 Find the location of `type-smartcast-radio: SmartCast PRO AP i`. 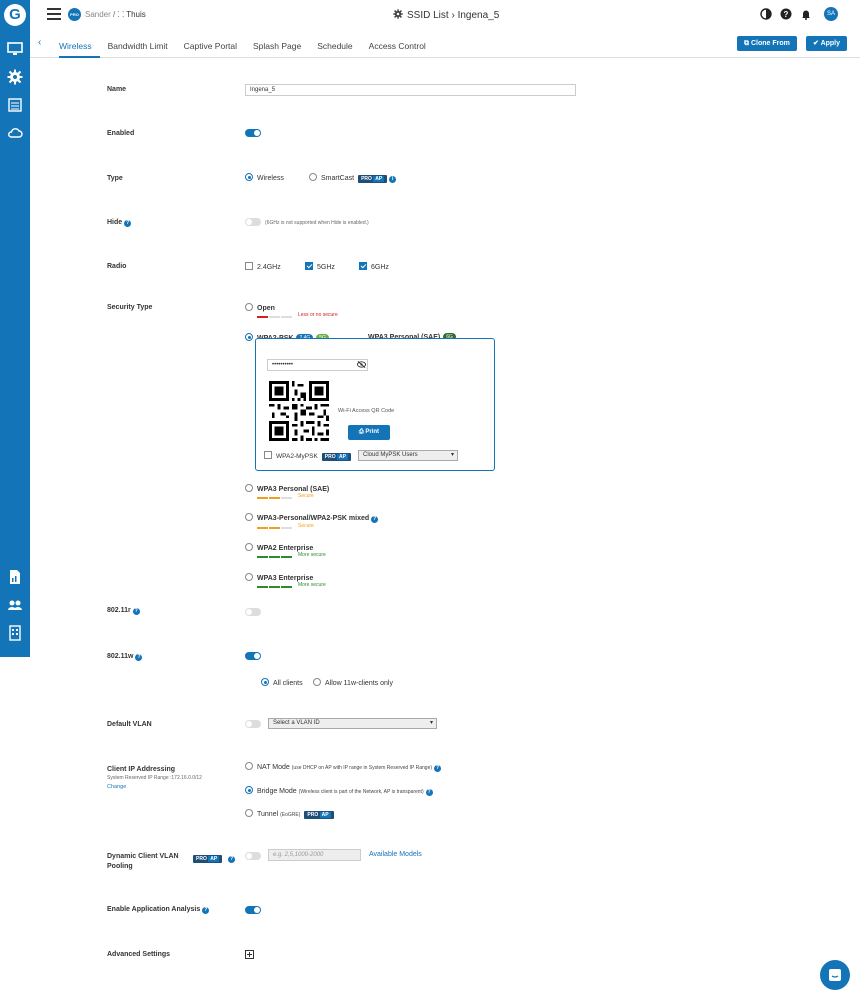

type-smartcast-radio: SmartCast PRO AP i is located at coordinates (353, 178).